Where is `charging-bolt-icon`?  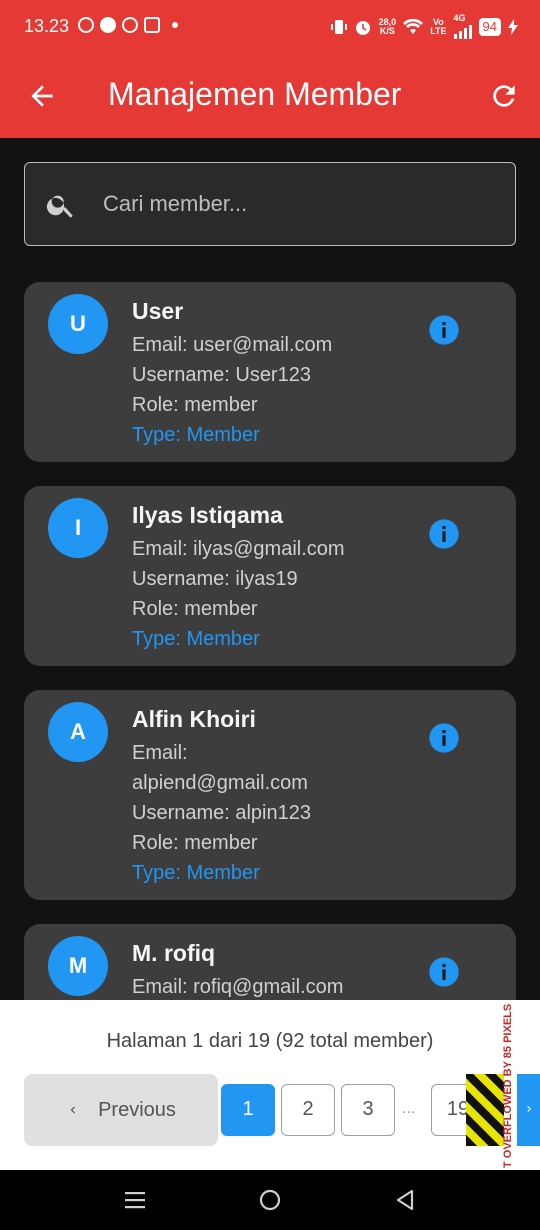 charging-bolt-icon is located at coordinates (513, 26).